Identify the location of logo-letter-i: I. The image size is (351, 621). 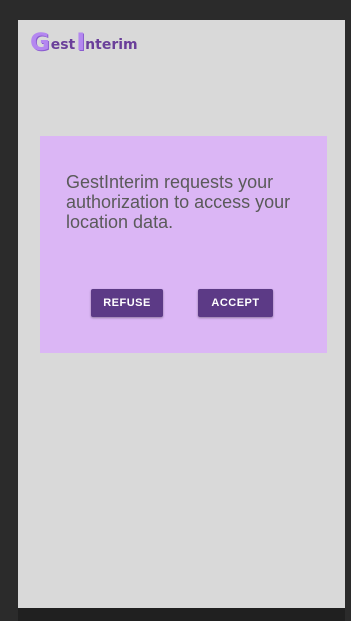
(81, 42).